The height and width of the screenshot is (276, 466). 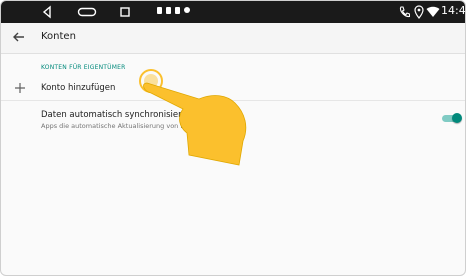 I want to click on auto-sync-toggle, so click(x=452, y=118).